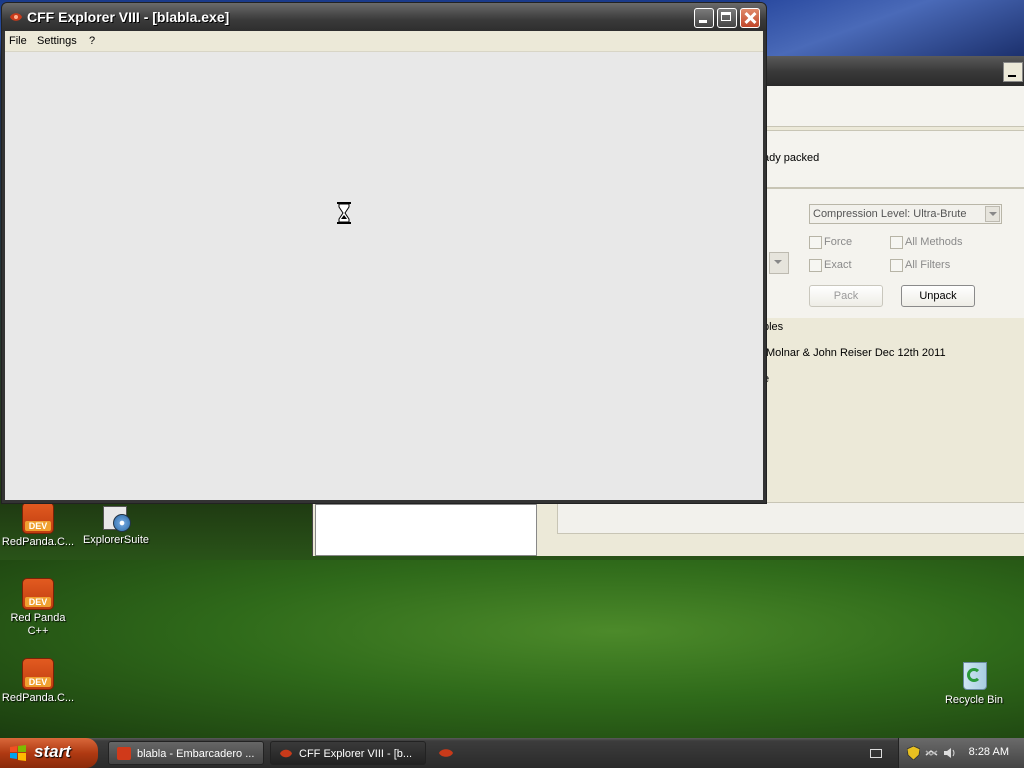 This screenshot has width=1024, height=768. Describe the element at coordinates (934, 242) in the screenshot. I see `all-methods-label: All Methods` at that location.